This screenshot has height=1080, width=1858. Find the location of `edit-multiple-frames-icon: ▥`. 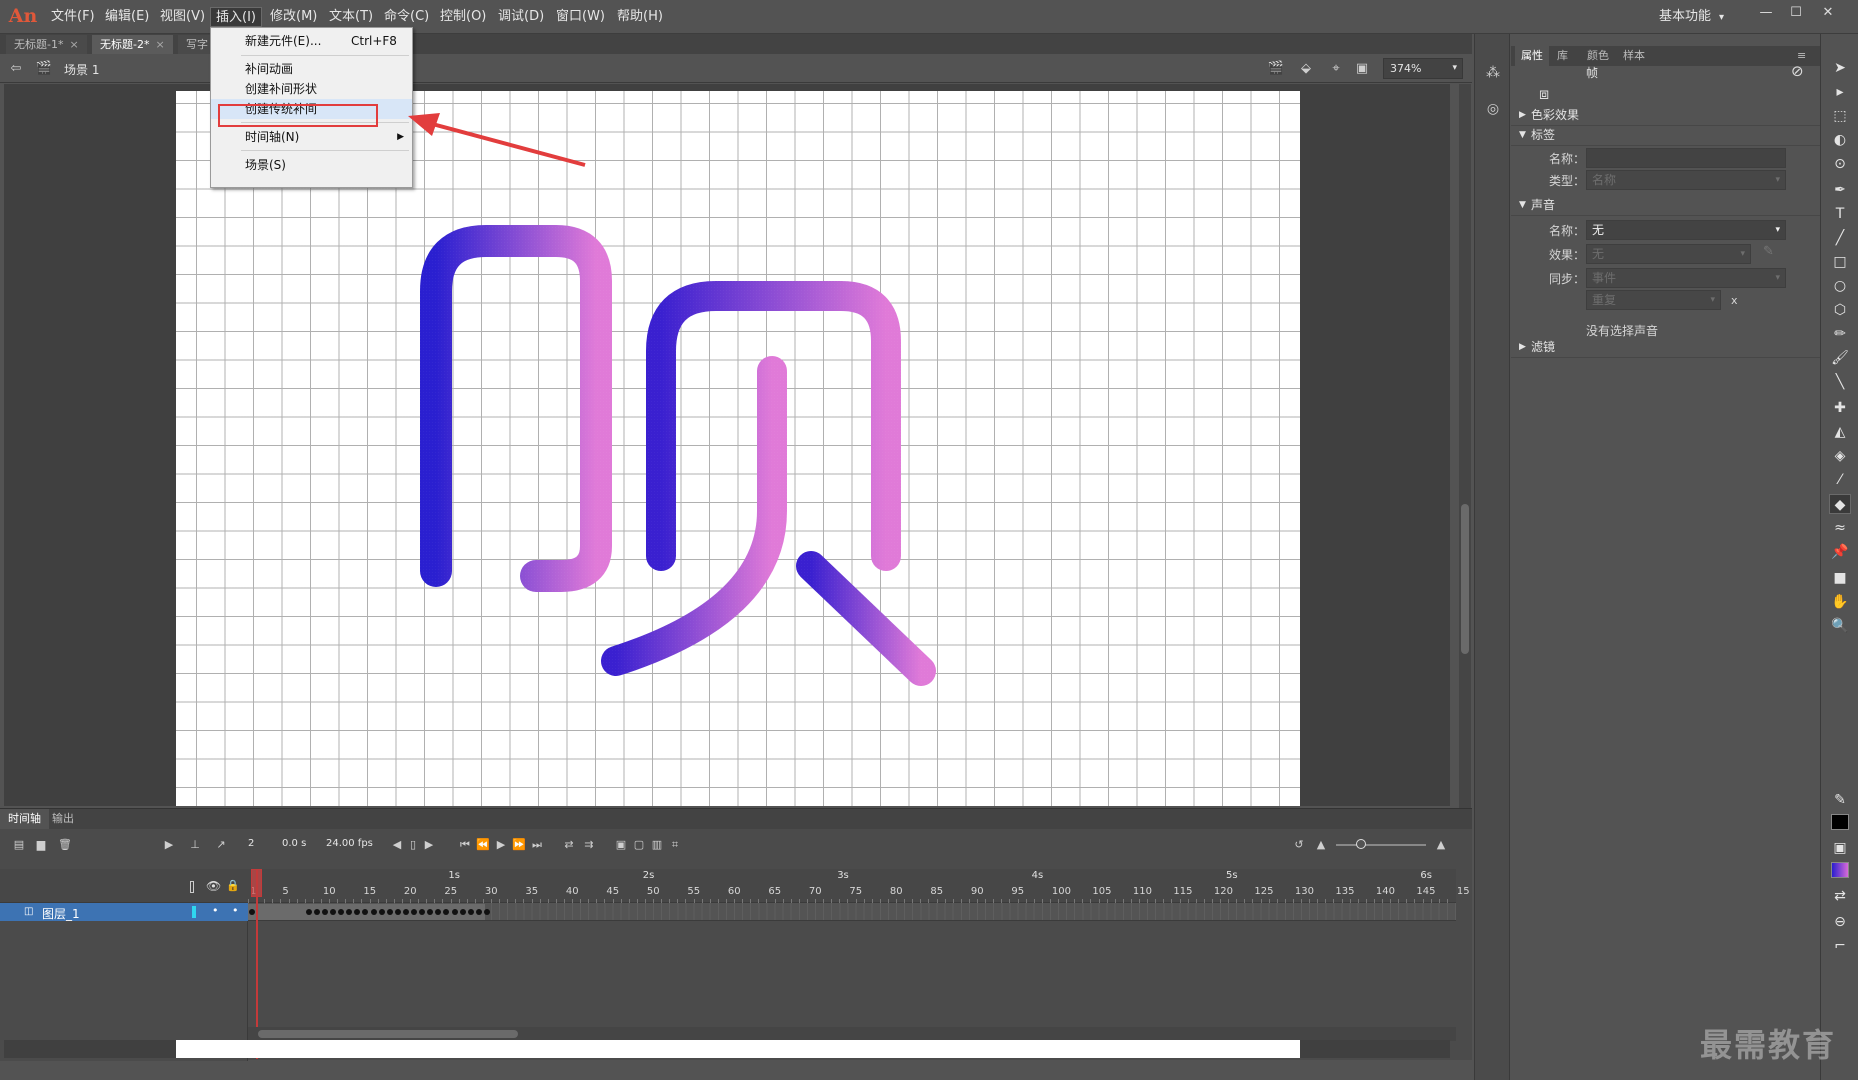

edit-multiple-frames-icon: ▥ is located at coordinates (657, 845).